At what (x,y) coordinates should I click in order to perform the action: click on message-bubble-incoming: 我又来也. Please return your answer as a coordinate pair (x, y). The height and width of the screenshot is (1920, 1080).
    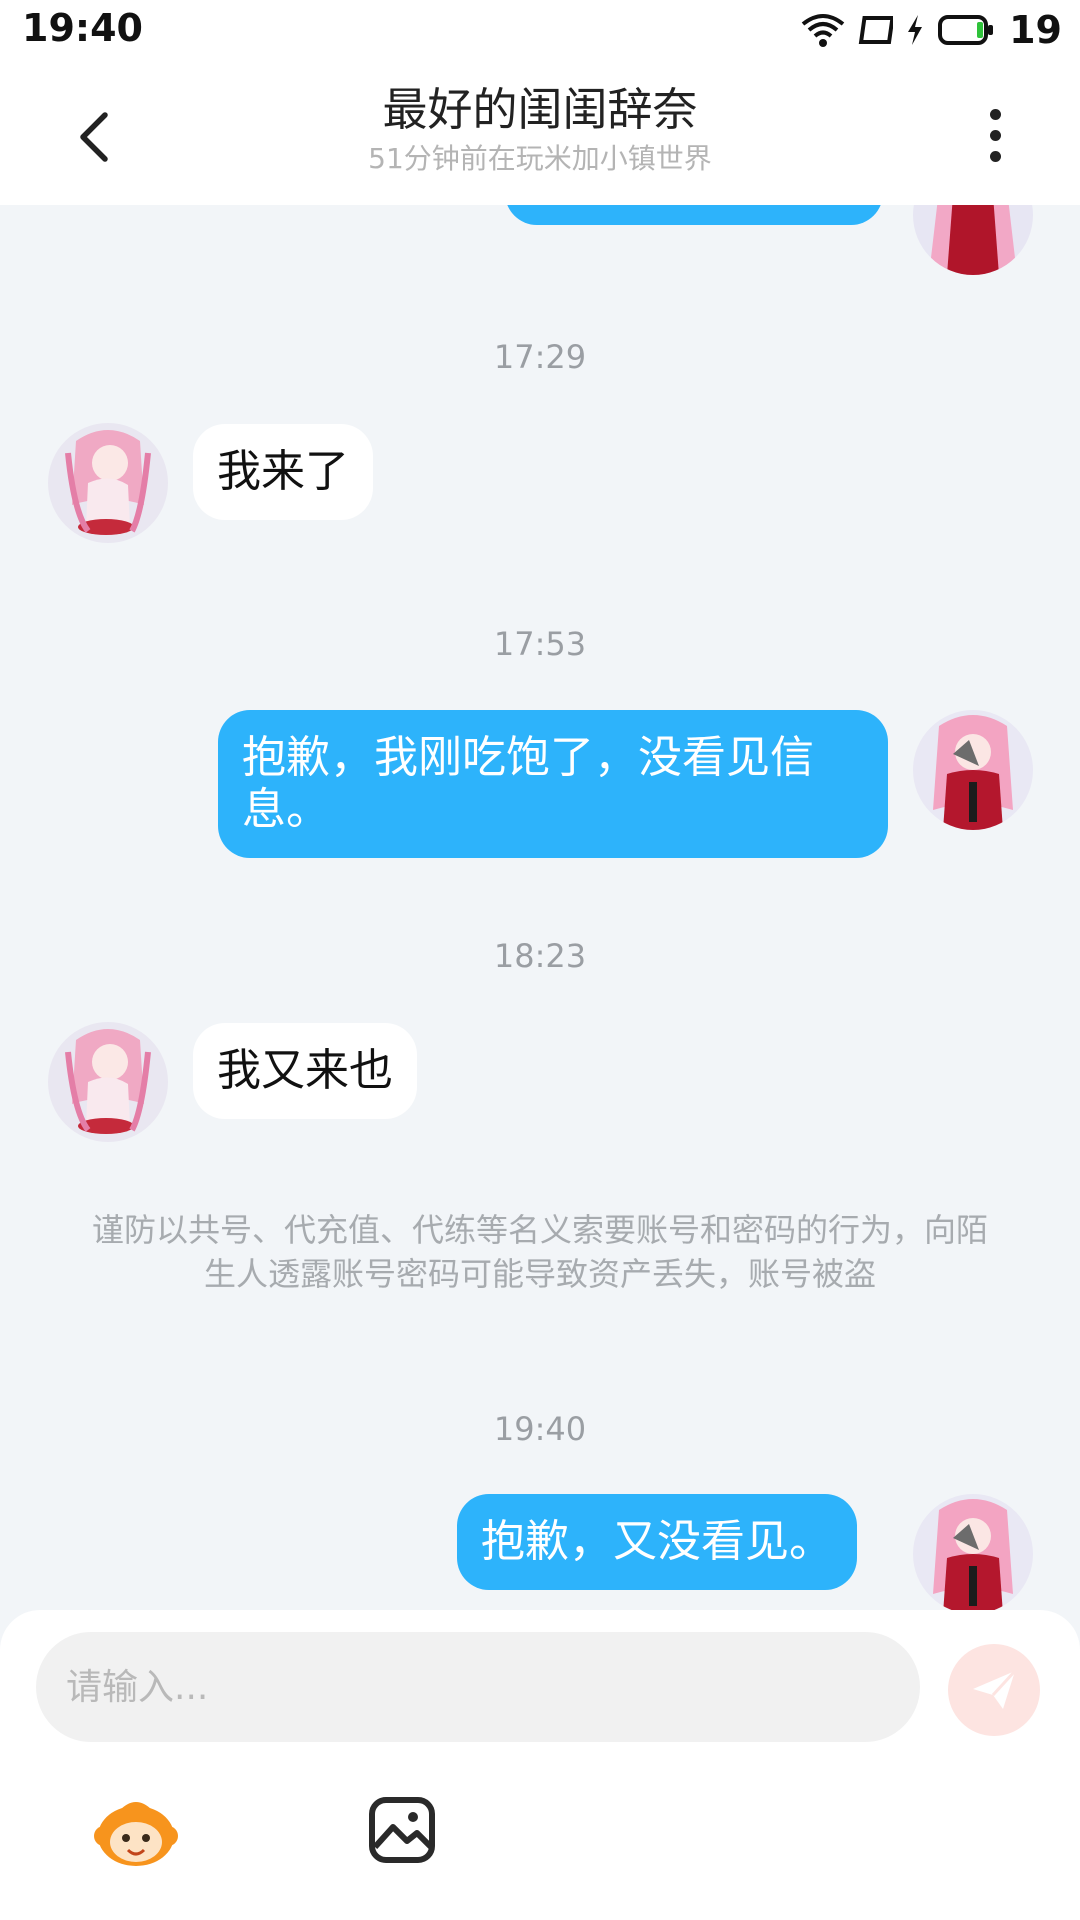
    Looking at the image, I should click on (305, 1071).